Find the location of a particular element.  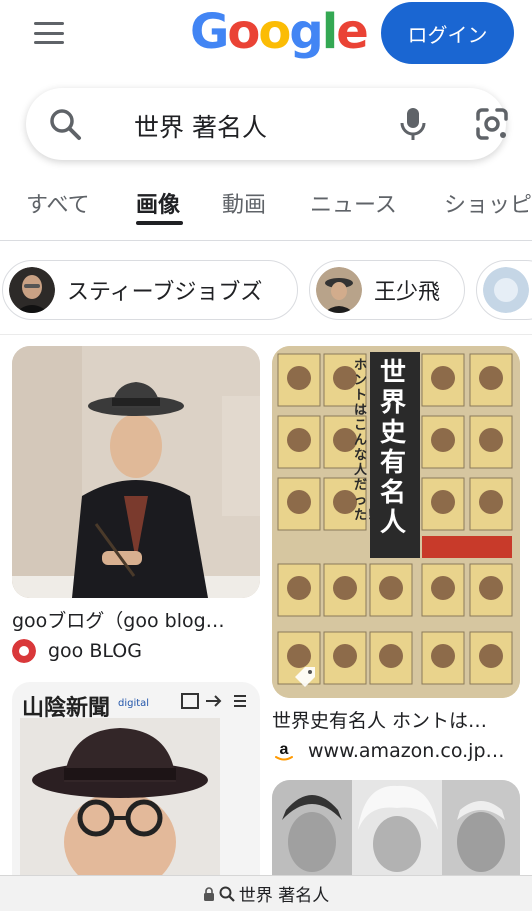

book-subtitle: ホントはこんな人だった！ is located at coordinates (367, 440).